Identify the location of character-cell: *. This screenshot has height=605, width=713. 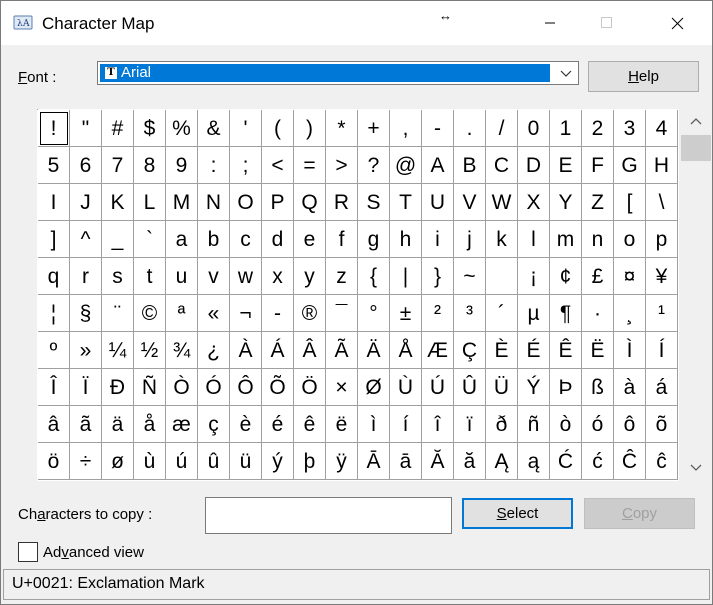
(342, 128).